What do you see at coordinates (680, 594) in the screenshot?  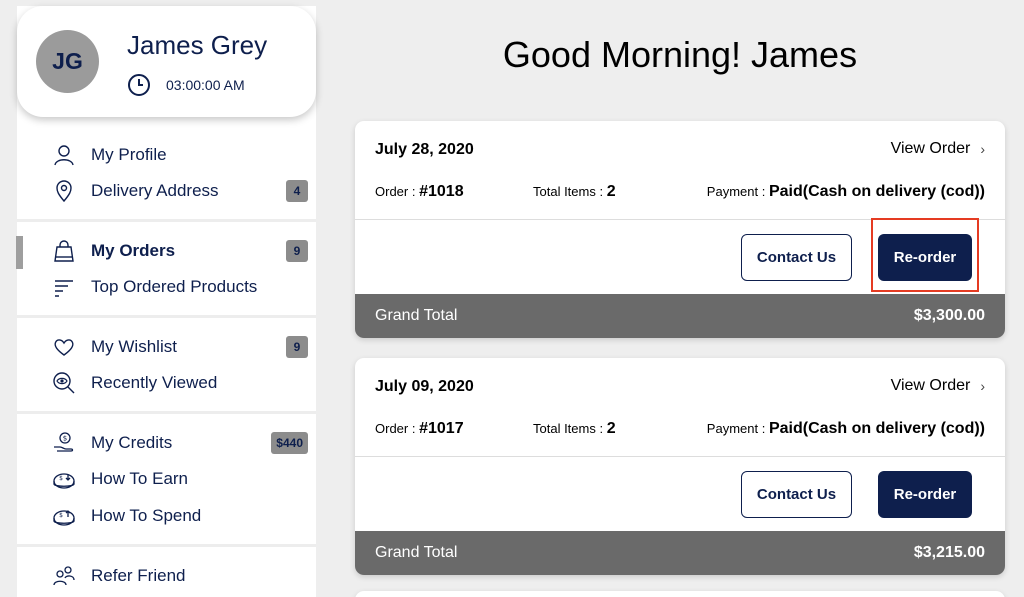 I see `order-card` at bounding box center [680, 594].